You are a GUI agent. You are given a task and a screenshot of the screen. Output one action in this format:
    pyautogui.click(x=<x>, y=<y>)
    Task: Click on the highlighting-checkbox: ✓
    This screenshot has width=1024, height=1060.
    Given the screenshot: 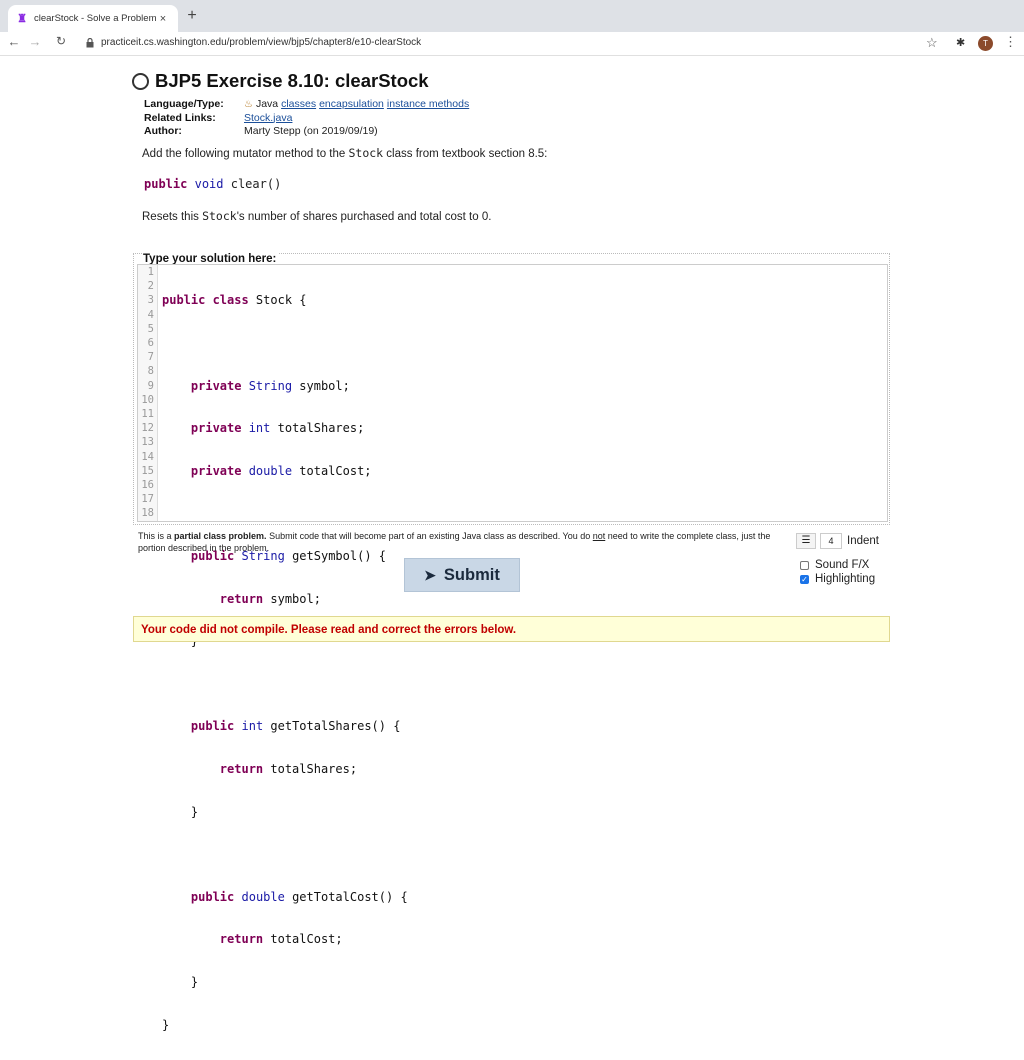 What is the action you would take?
    pyautogui.click(x=804, y=579)
    